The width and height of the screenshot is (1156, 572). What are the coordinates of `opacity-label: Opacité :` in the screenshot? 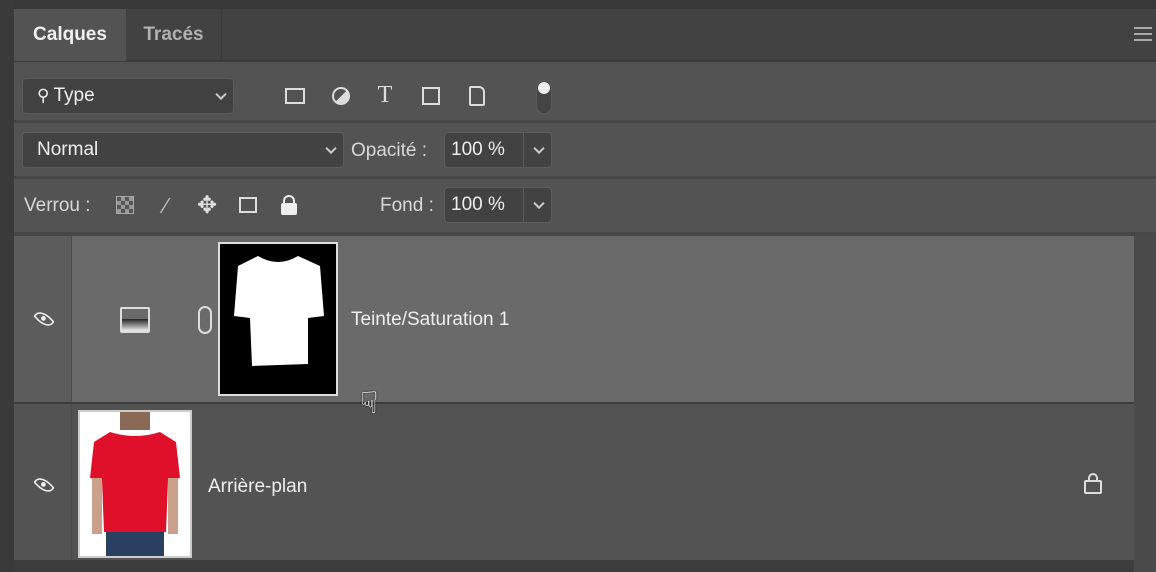 It's located at (389, 150).